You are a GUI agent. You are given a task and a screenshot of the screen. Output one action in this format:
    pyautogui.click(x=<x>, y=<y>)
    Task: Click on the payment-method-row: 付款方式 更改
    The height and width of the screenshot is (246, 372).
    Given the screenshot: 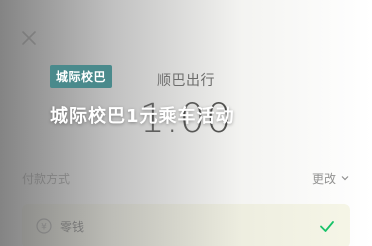 What is the action you would take?
    pyautogui.click(x=186, y=178)
    